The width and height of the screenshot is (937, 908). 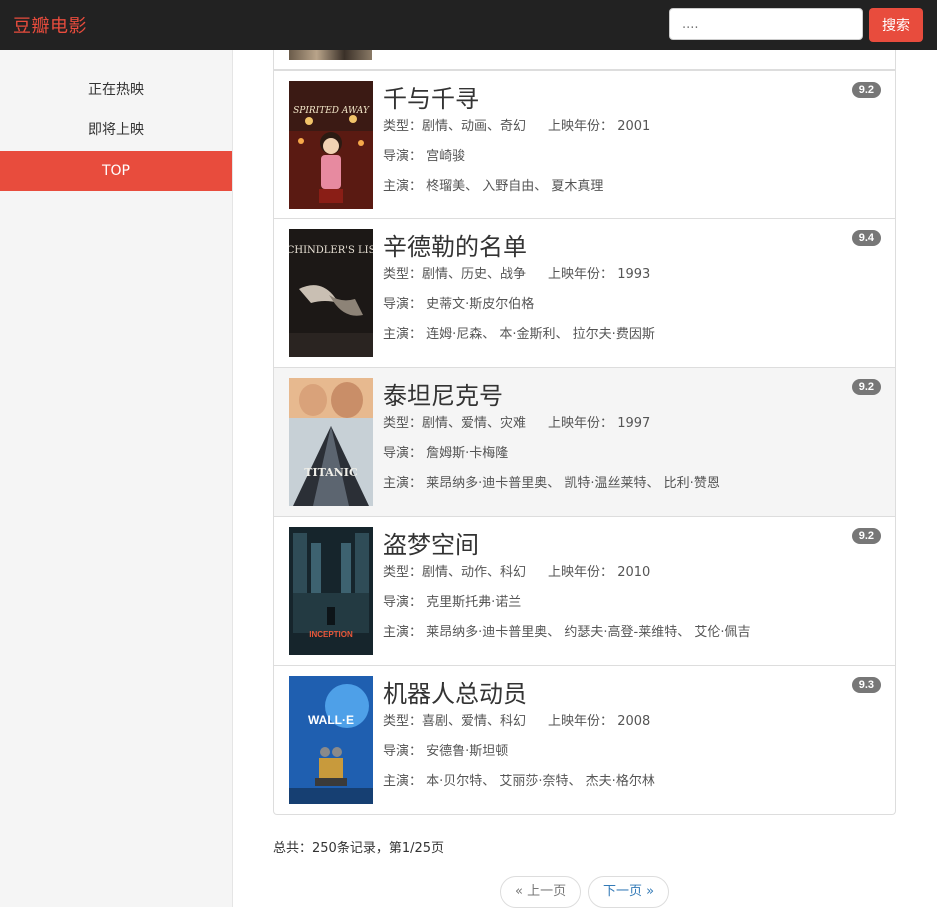 I want to click on year-value: 1997, so click(x=634, y=423).